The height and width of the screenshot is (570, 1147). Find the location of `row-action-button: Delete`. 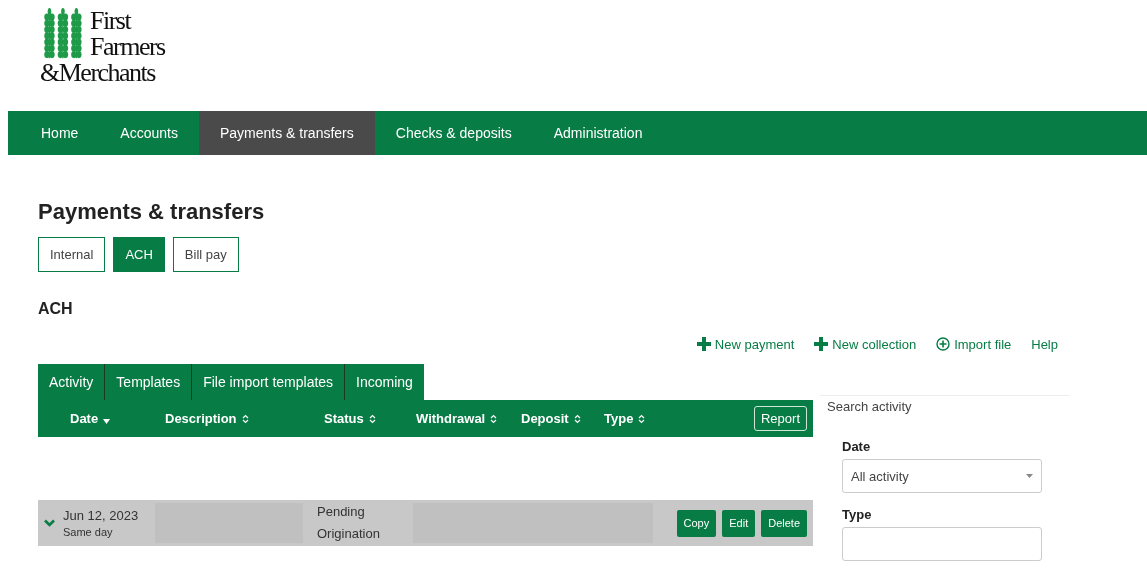

row-action-button: Delete is located at coordinates (784, 523).